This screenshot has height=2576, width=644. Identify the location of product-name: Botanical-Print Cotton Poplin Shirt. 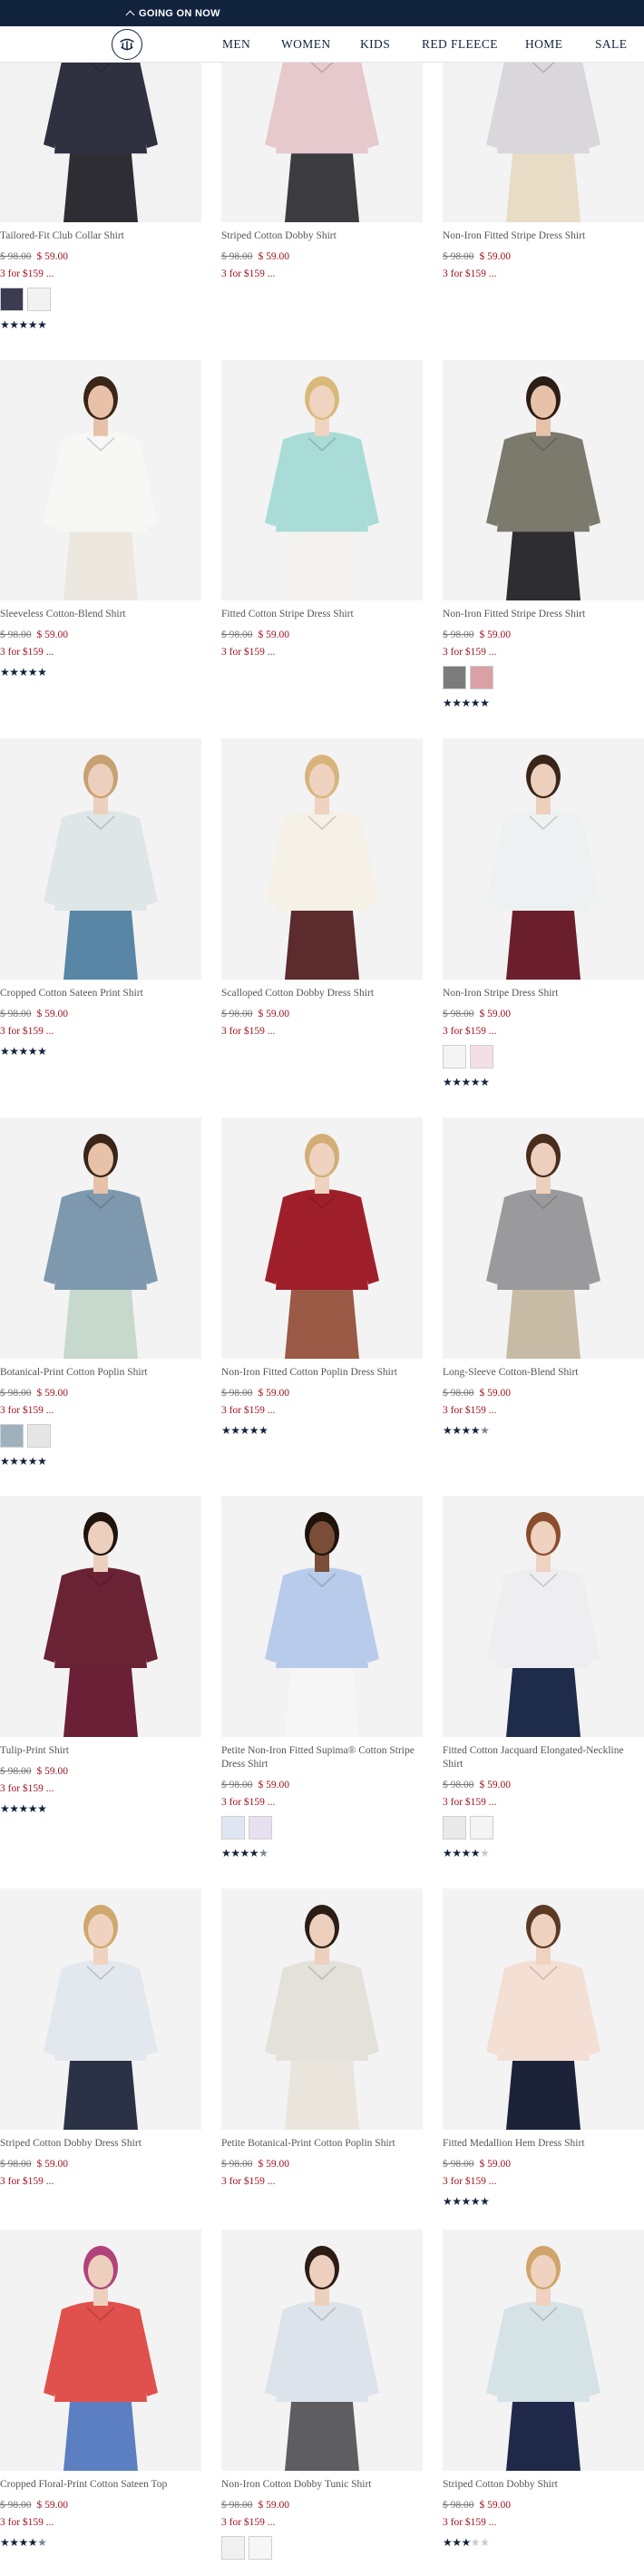
(100, 1373).